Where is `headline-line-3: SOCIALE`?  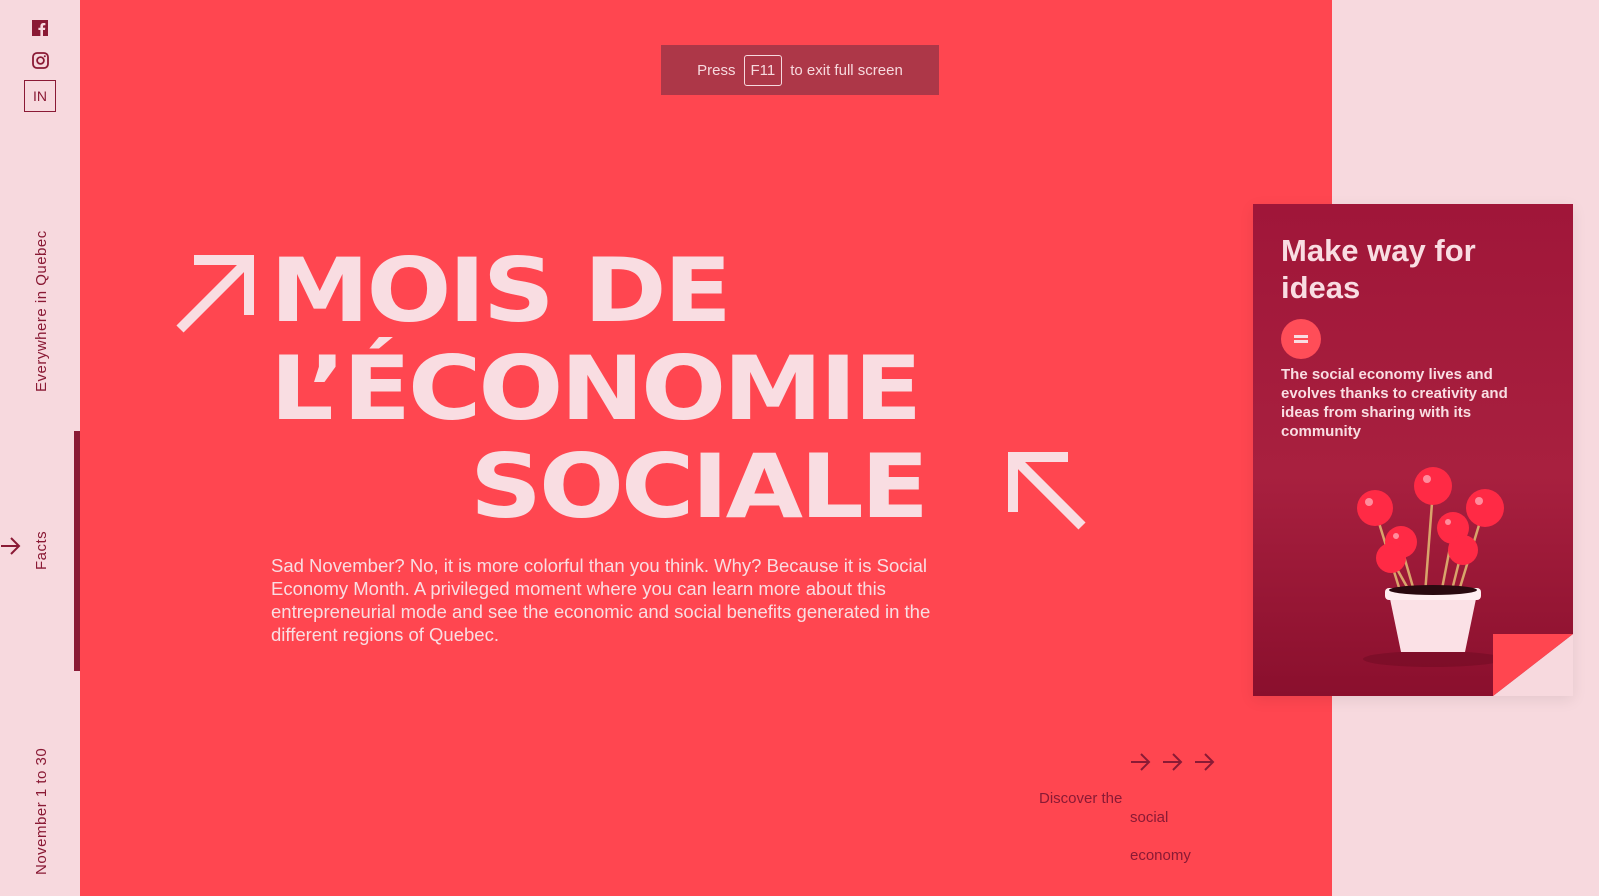 headline-line-3: SOCIALE is located at coordinates (699, 487).